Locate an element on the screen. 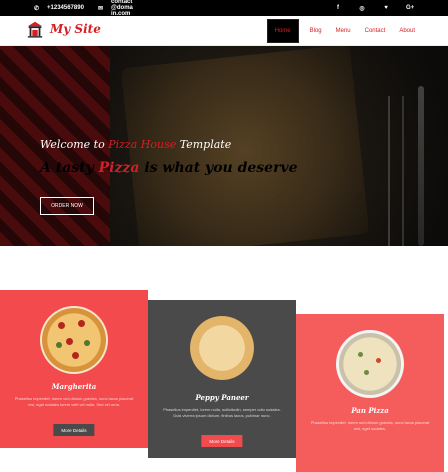  nav-home: Home is located at coordinates (282, 31).